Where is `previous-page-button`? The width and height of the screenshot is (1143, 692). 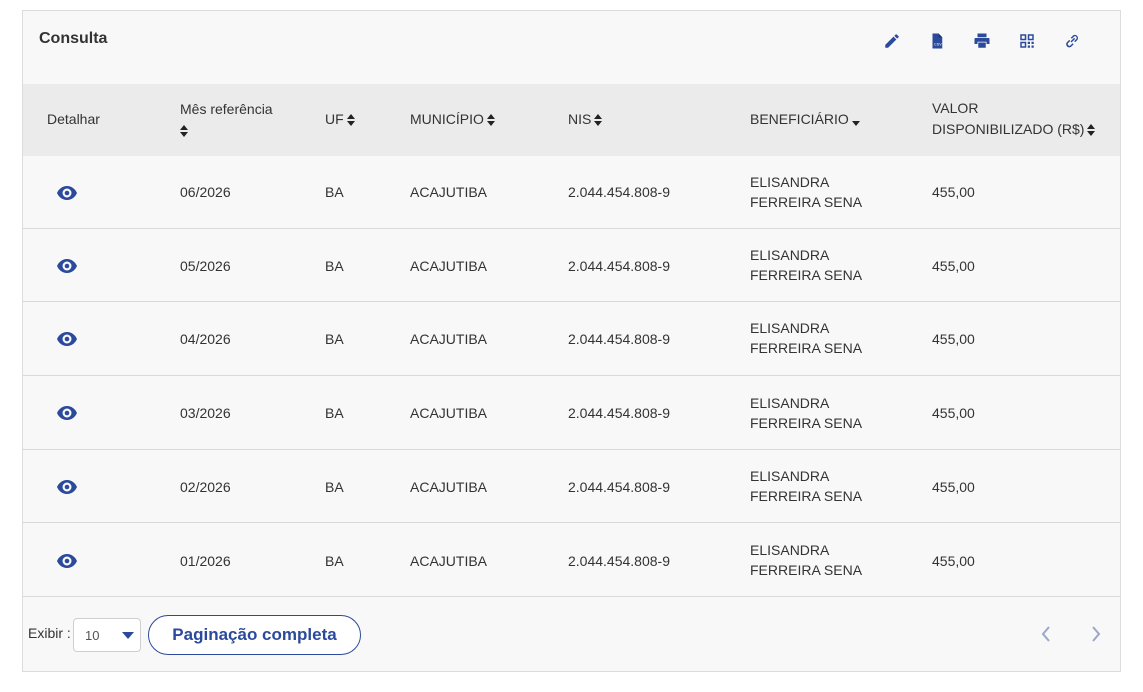 previous-page-button is located at coordinates (1047, 635).